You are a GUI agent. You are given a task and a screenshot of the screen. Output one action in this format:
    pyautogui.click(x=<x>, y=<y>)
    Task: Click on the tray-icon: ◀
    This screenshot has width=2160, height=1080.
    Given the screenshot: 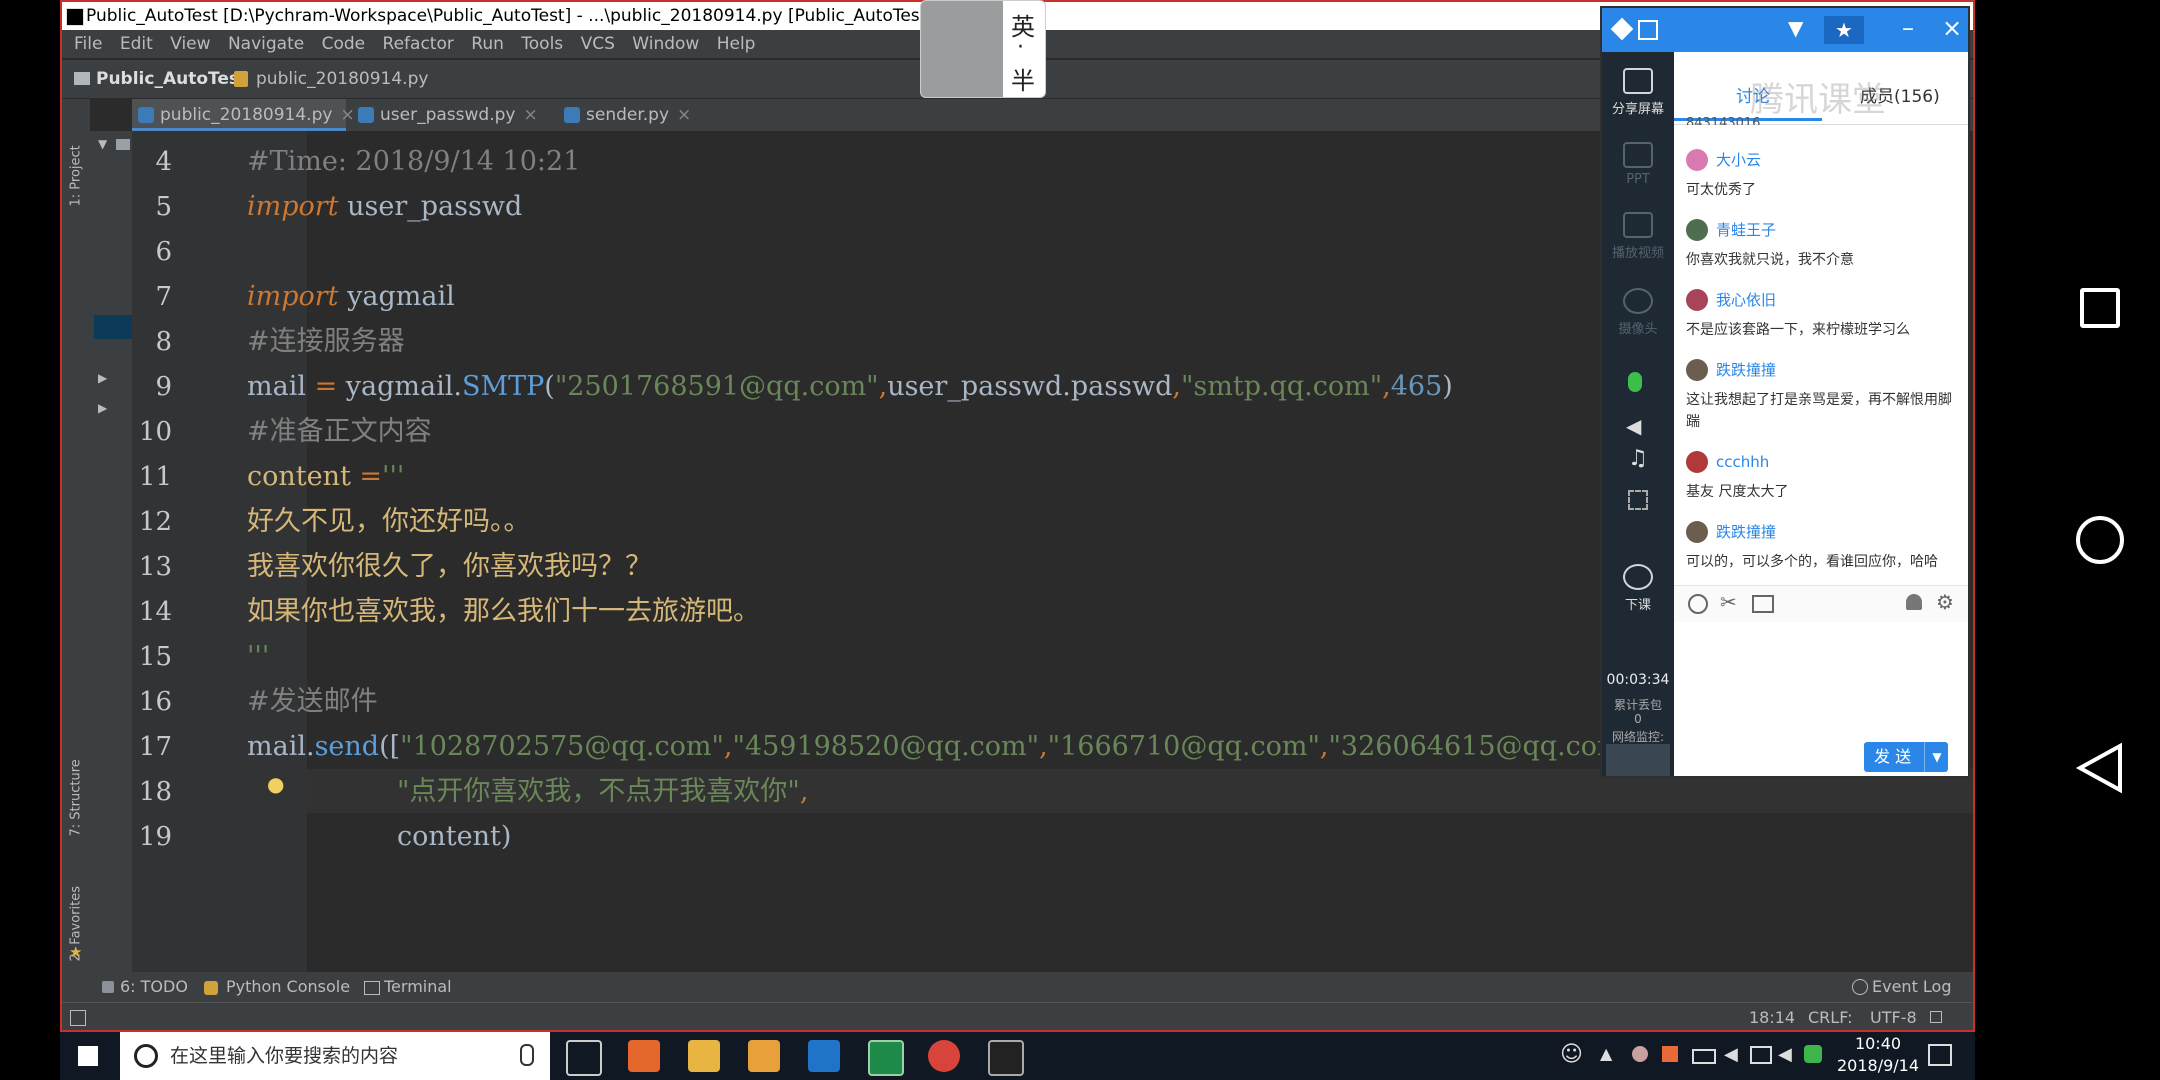 What is the action you would take?
    pyautogui.click(x=1785, y=1054)
    